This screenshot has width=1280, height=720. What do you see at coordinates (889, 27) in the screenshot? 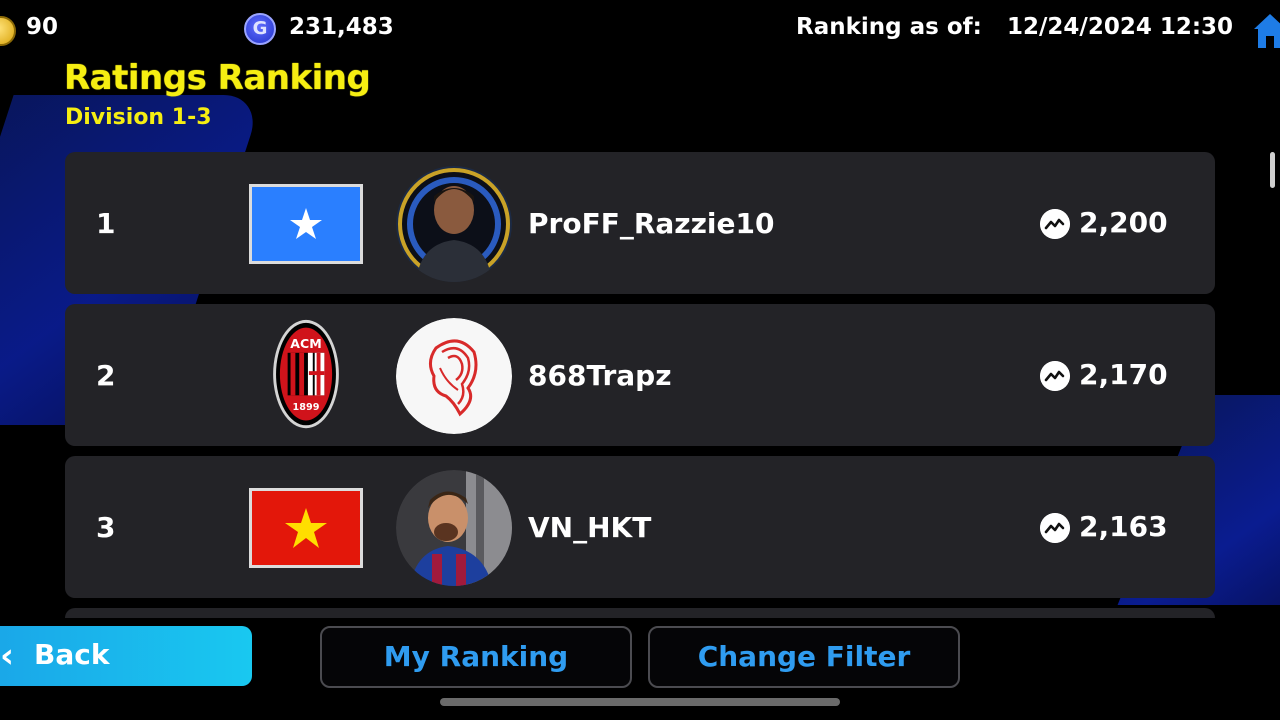
I see `ranking-as-of-label: Ranking as of:` at bounding box center [889, 27].